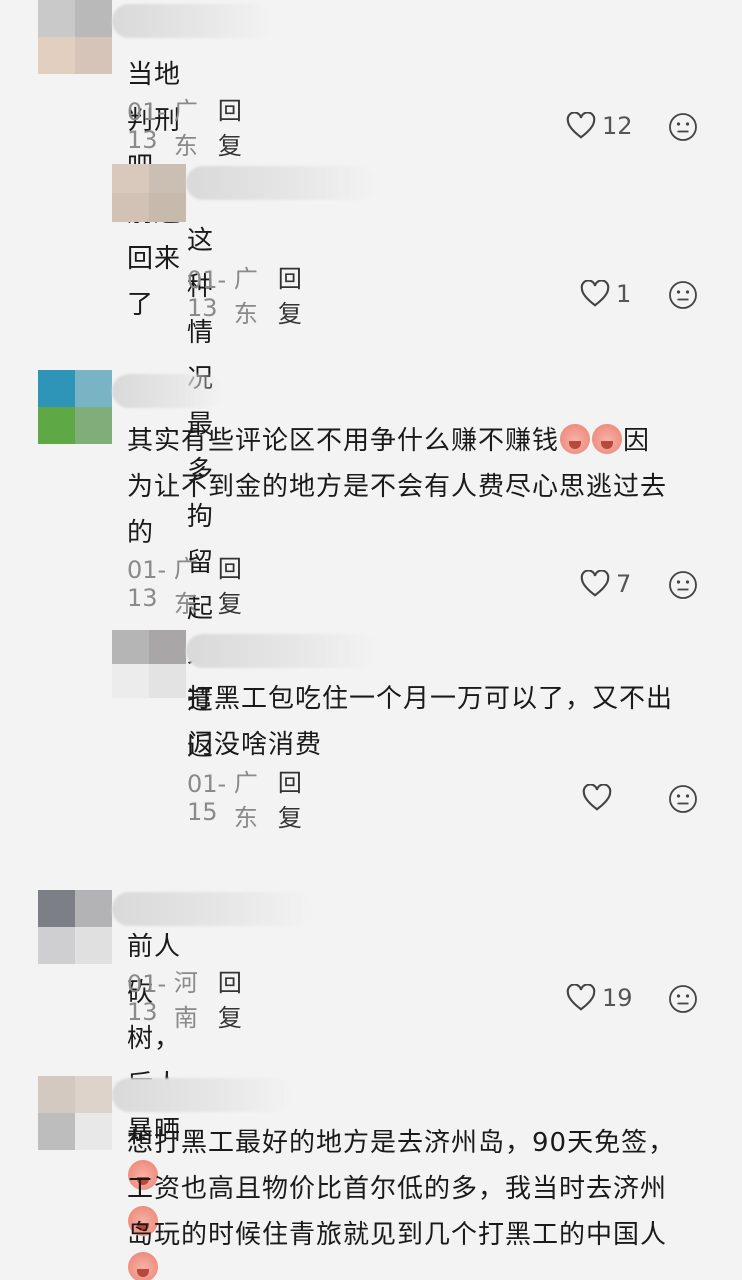 The height and width of the screenshot is (1280, 742). Describe the element at coordinates (624, 584) in the screenshot. I see `like-count: 7` at that location.